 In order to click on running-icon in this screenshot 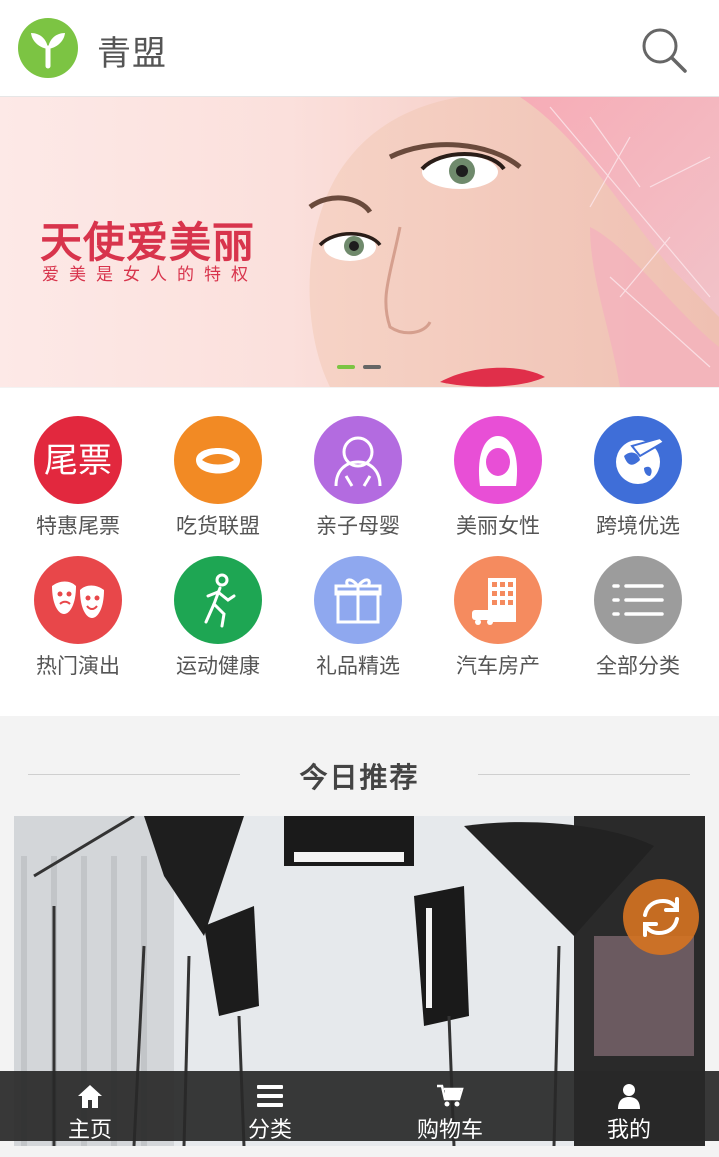, I will do `click(218, 600)`.